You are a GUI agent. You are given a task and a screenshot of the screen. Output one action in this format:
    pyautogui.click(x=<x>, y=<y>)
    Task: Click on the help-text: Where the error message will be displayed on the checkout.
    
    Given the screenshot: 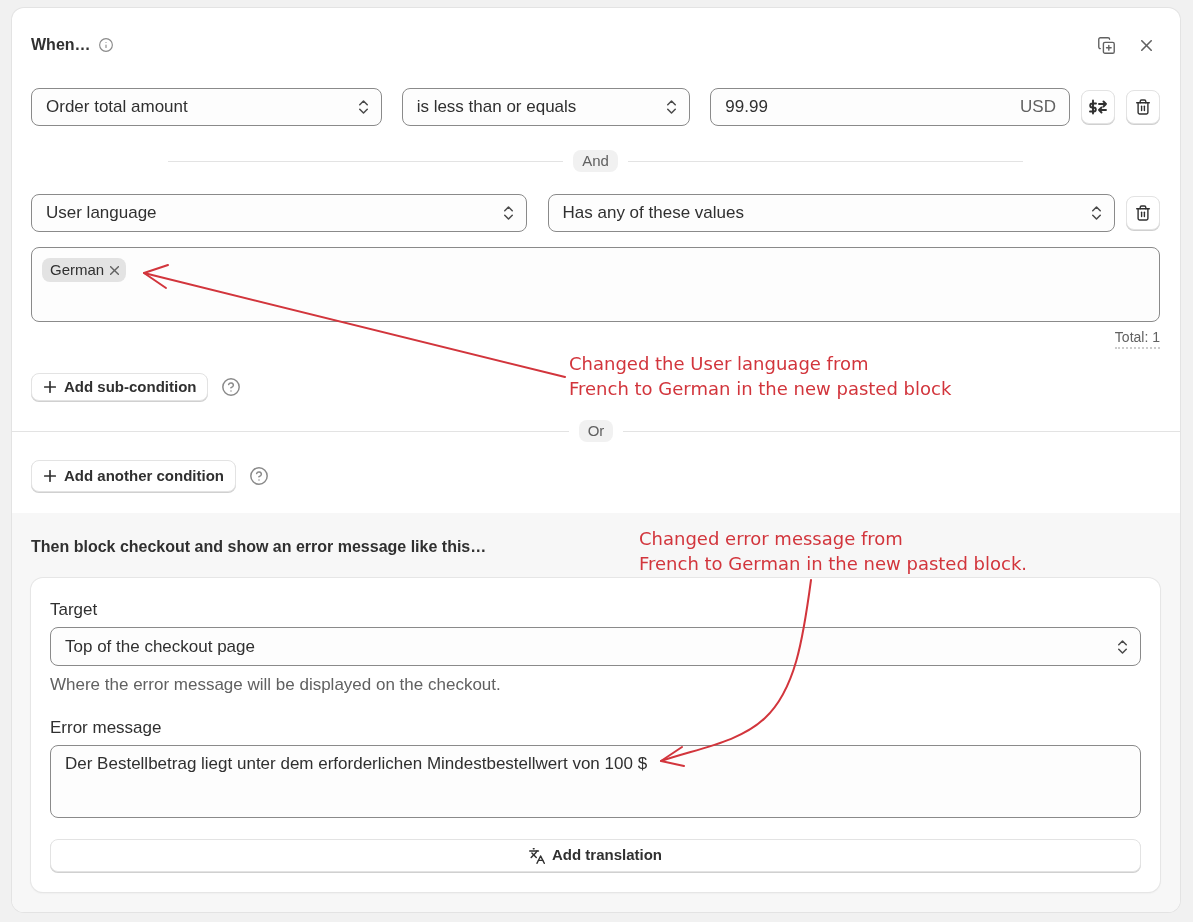 What is the action you would take?
    pyautogui.click(x=275, y=685)
    